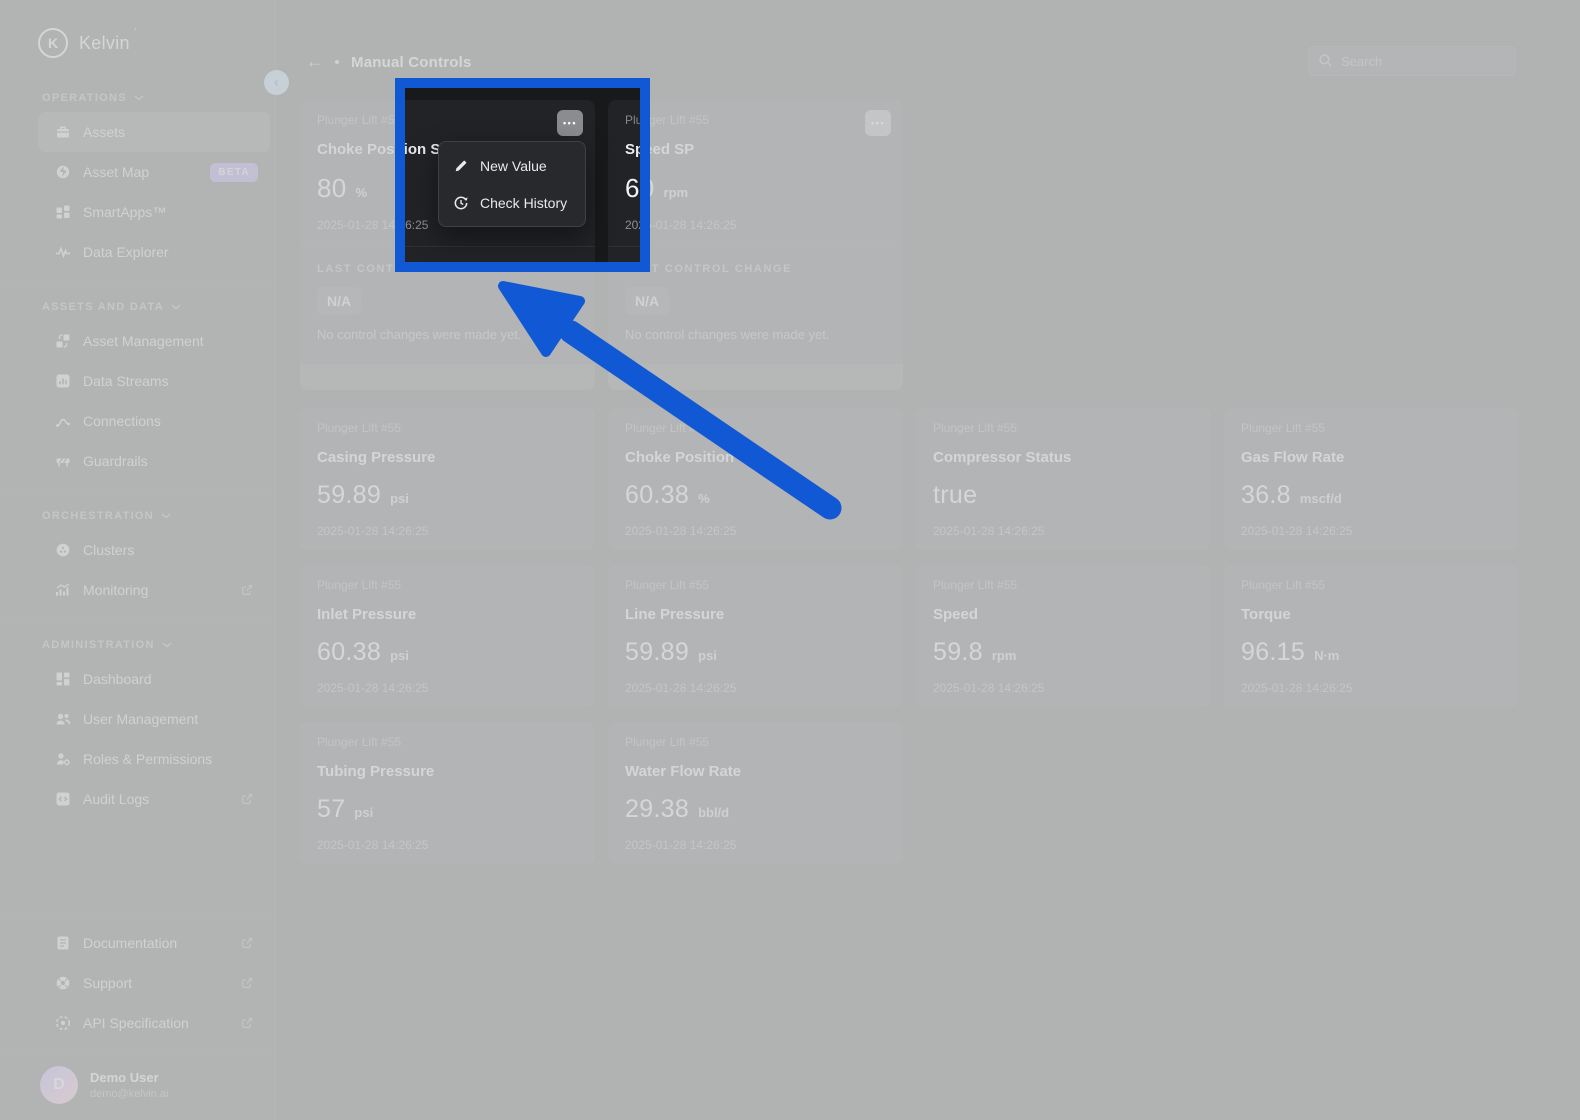 The height and width of the screenshot is (1120, 1580). What do you see at coordinates (154, 719) in the screenshot?
I see `sidebar-item-user-management: User Management` at bounding box center [154, 719].